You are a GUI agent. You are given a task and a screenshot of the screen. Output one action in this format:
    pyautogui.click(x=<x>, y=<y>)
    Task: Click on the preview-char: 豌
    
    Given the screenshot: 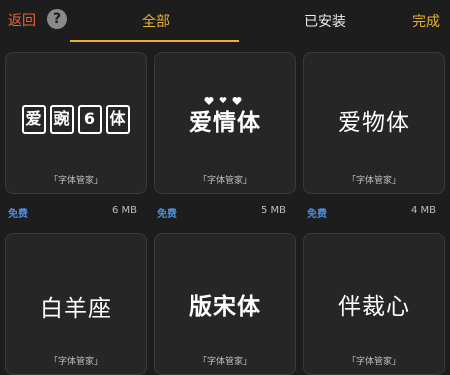 What is the action you would take?
    pyautogui.click(x=62, y=119)
    